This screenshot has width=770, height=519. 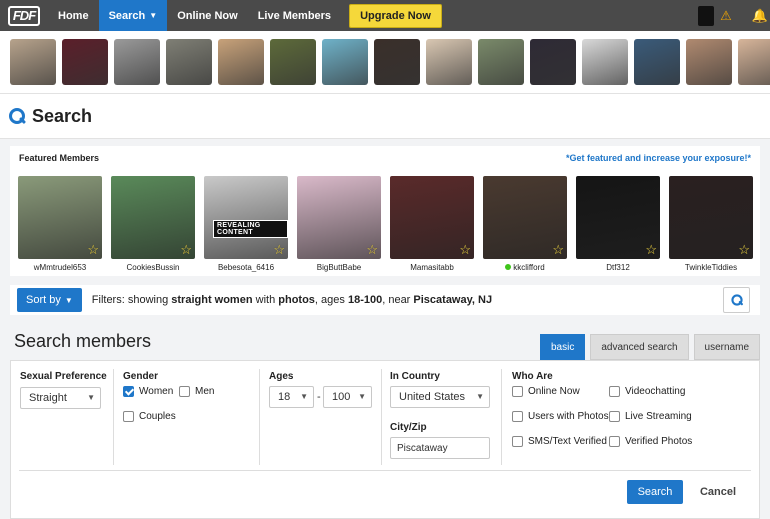 I want to click on who-are-label: Who Are, so click(x=532, y=376).